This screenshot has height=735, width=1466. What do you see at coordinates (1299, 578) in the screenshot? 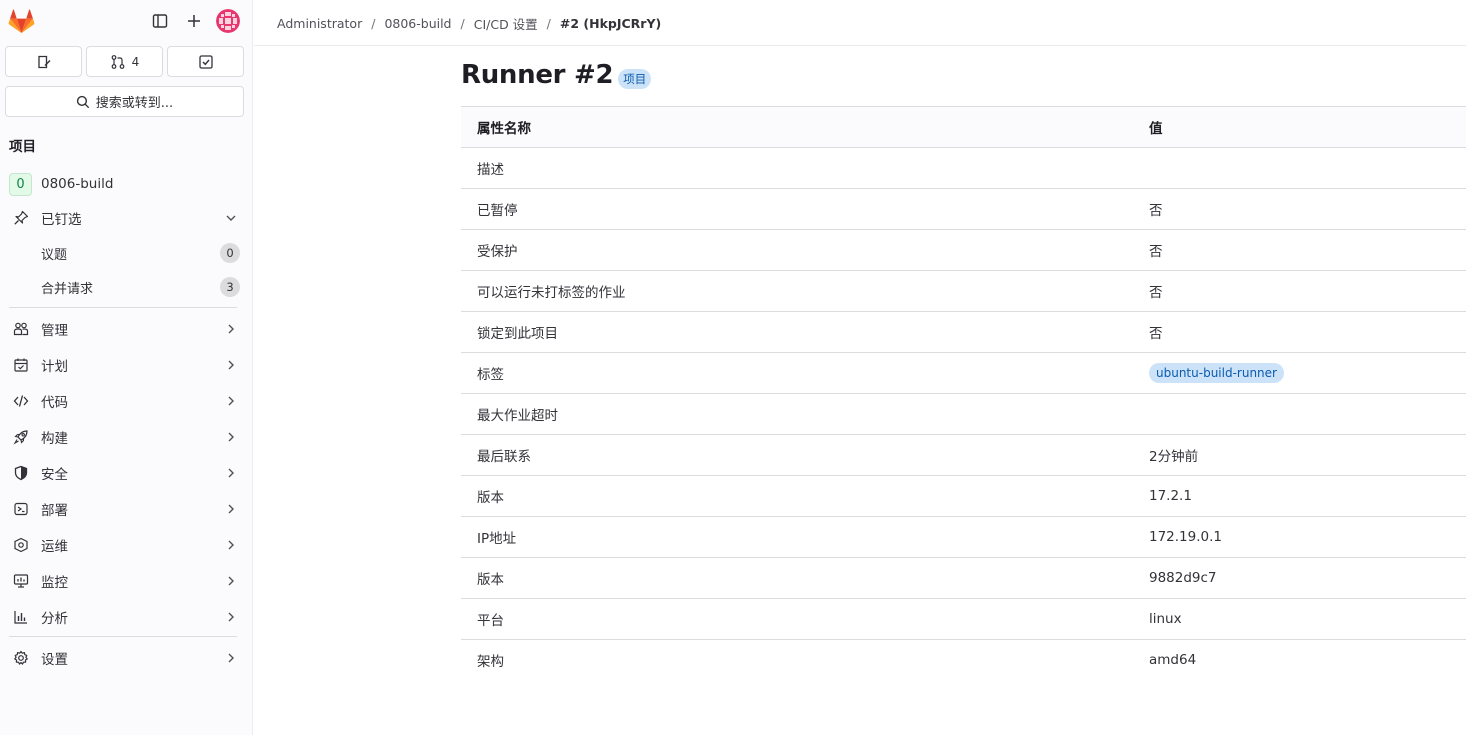
I see `property-value: 9882d9c7` at bounding box center [1299, 578].